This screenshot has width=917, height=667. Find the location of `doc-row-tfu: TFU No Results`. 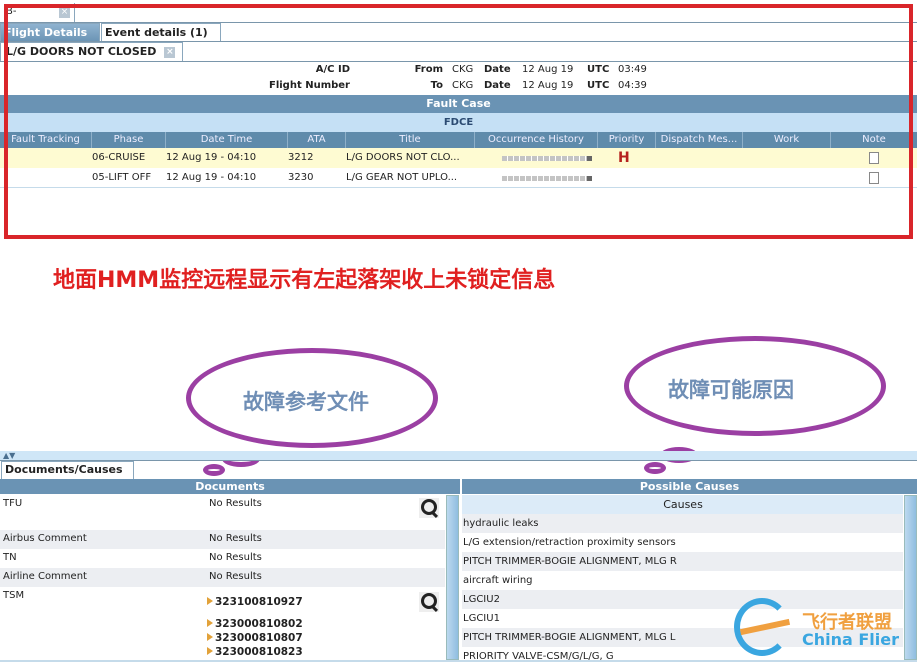

doc-row-tfu: TFU No Results is located at coordinates (222, 512).